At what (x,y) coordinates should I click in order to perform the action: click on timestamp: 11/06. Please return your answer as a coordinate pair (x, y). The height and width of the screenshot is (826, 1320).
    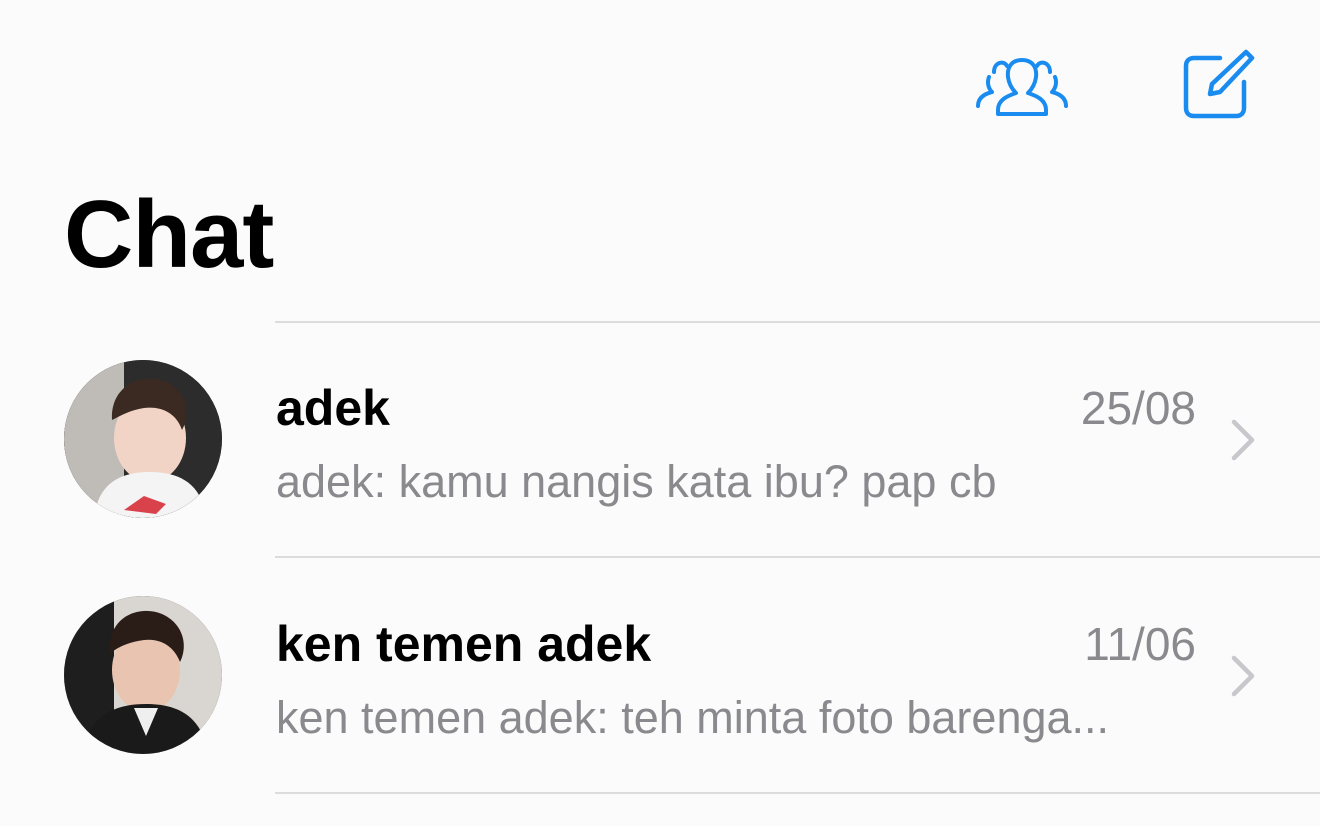
    Looking at the image, I should click on (1140, 644).